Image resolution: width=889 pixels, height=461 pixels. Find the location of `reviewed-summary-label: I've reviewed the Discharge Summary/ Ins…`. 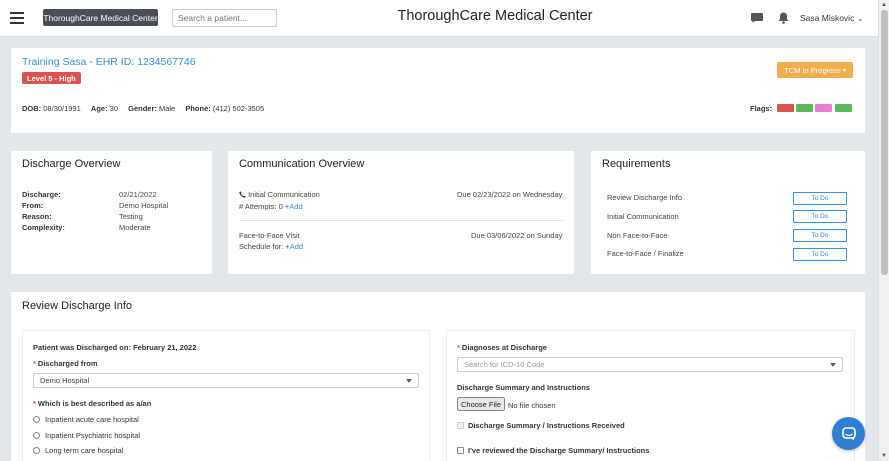

reviewed-summary-label: I've reviewed the Discharge Summary/ Ins… is located at coordinates (559, 450).